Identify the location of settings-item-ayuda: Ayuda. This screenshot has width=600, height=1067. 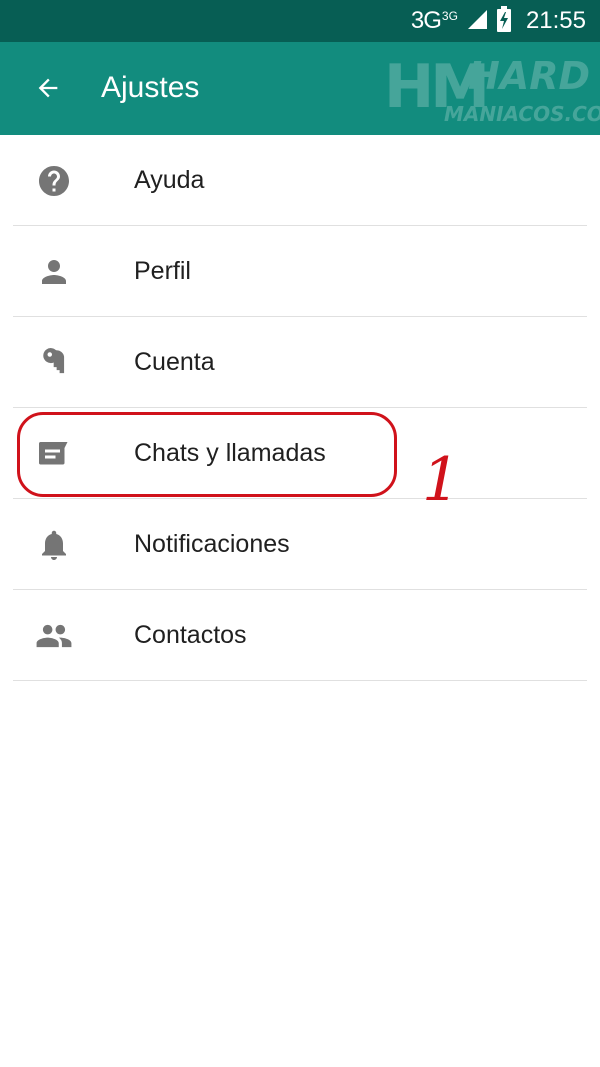
(300, 180).